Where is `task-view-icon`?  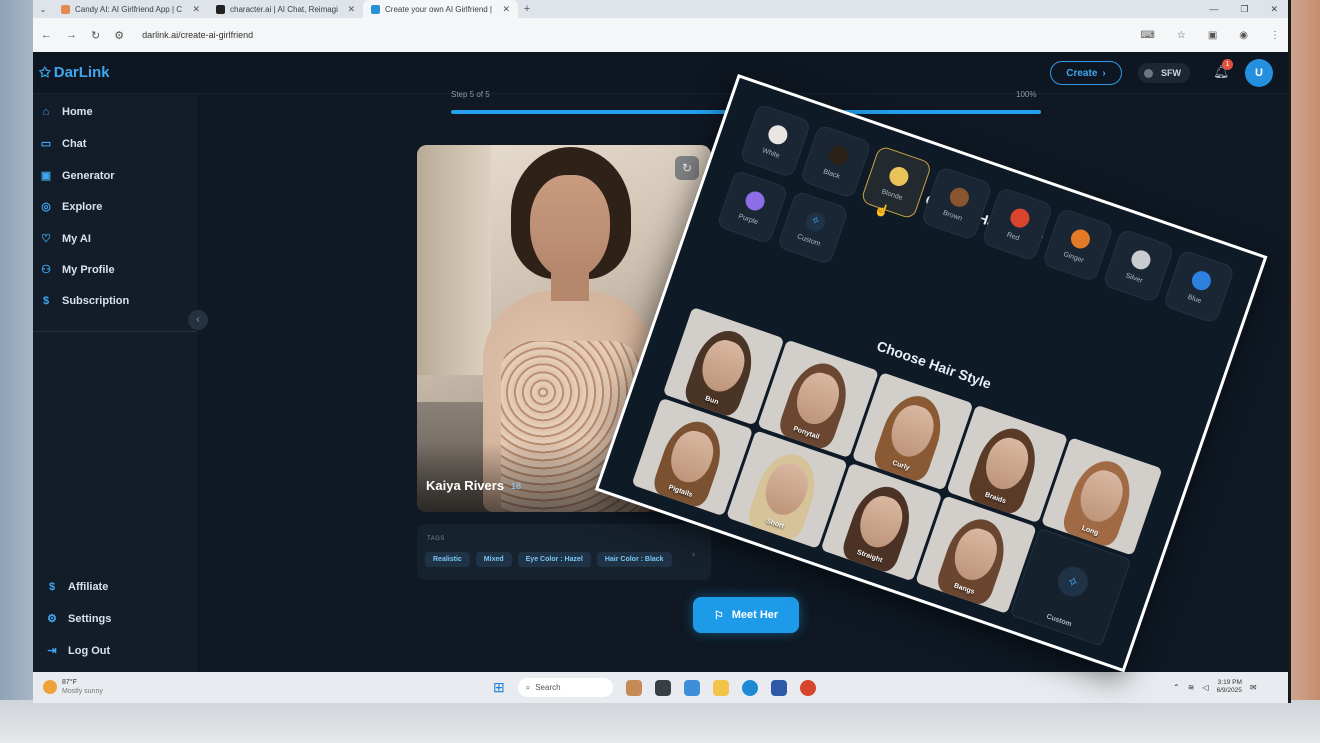 task-view-icon is located at coordinates (662, 687).